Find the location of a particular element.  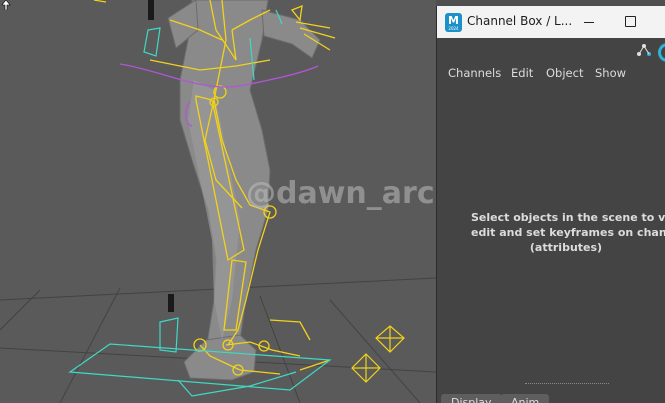

empty-message-line: edit and set keyframes on channels is located at coordinates (568, 232).